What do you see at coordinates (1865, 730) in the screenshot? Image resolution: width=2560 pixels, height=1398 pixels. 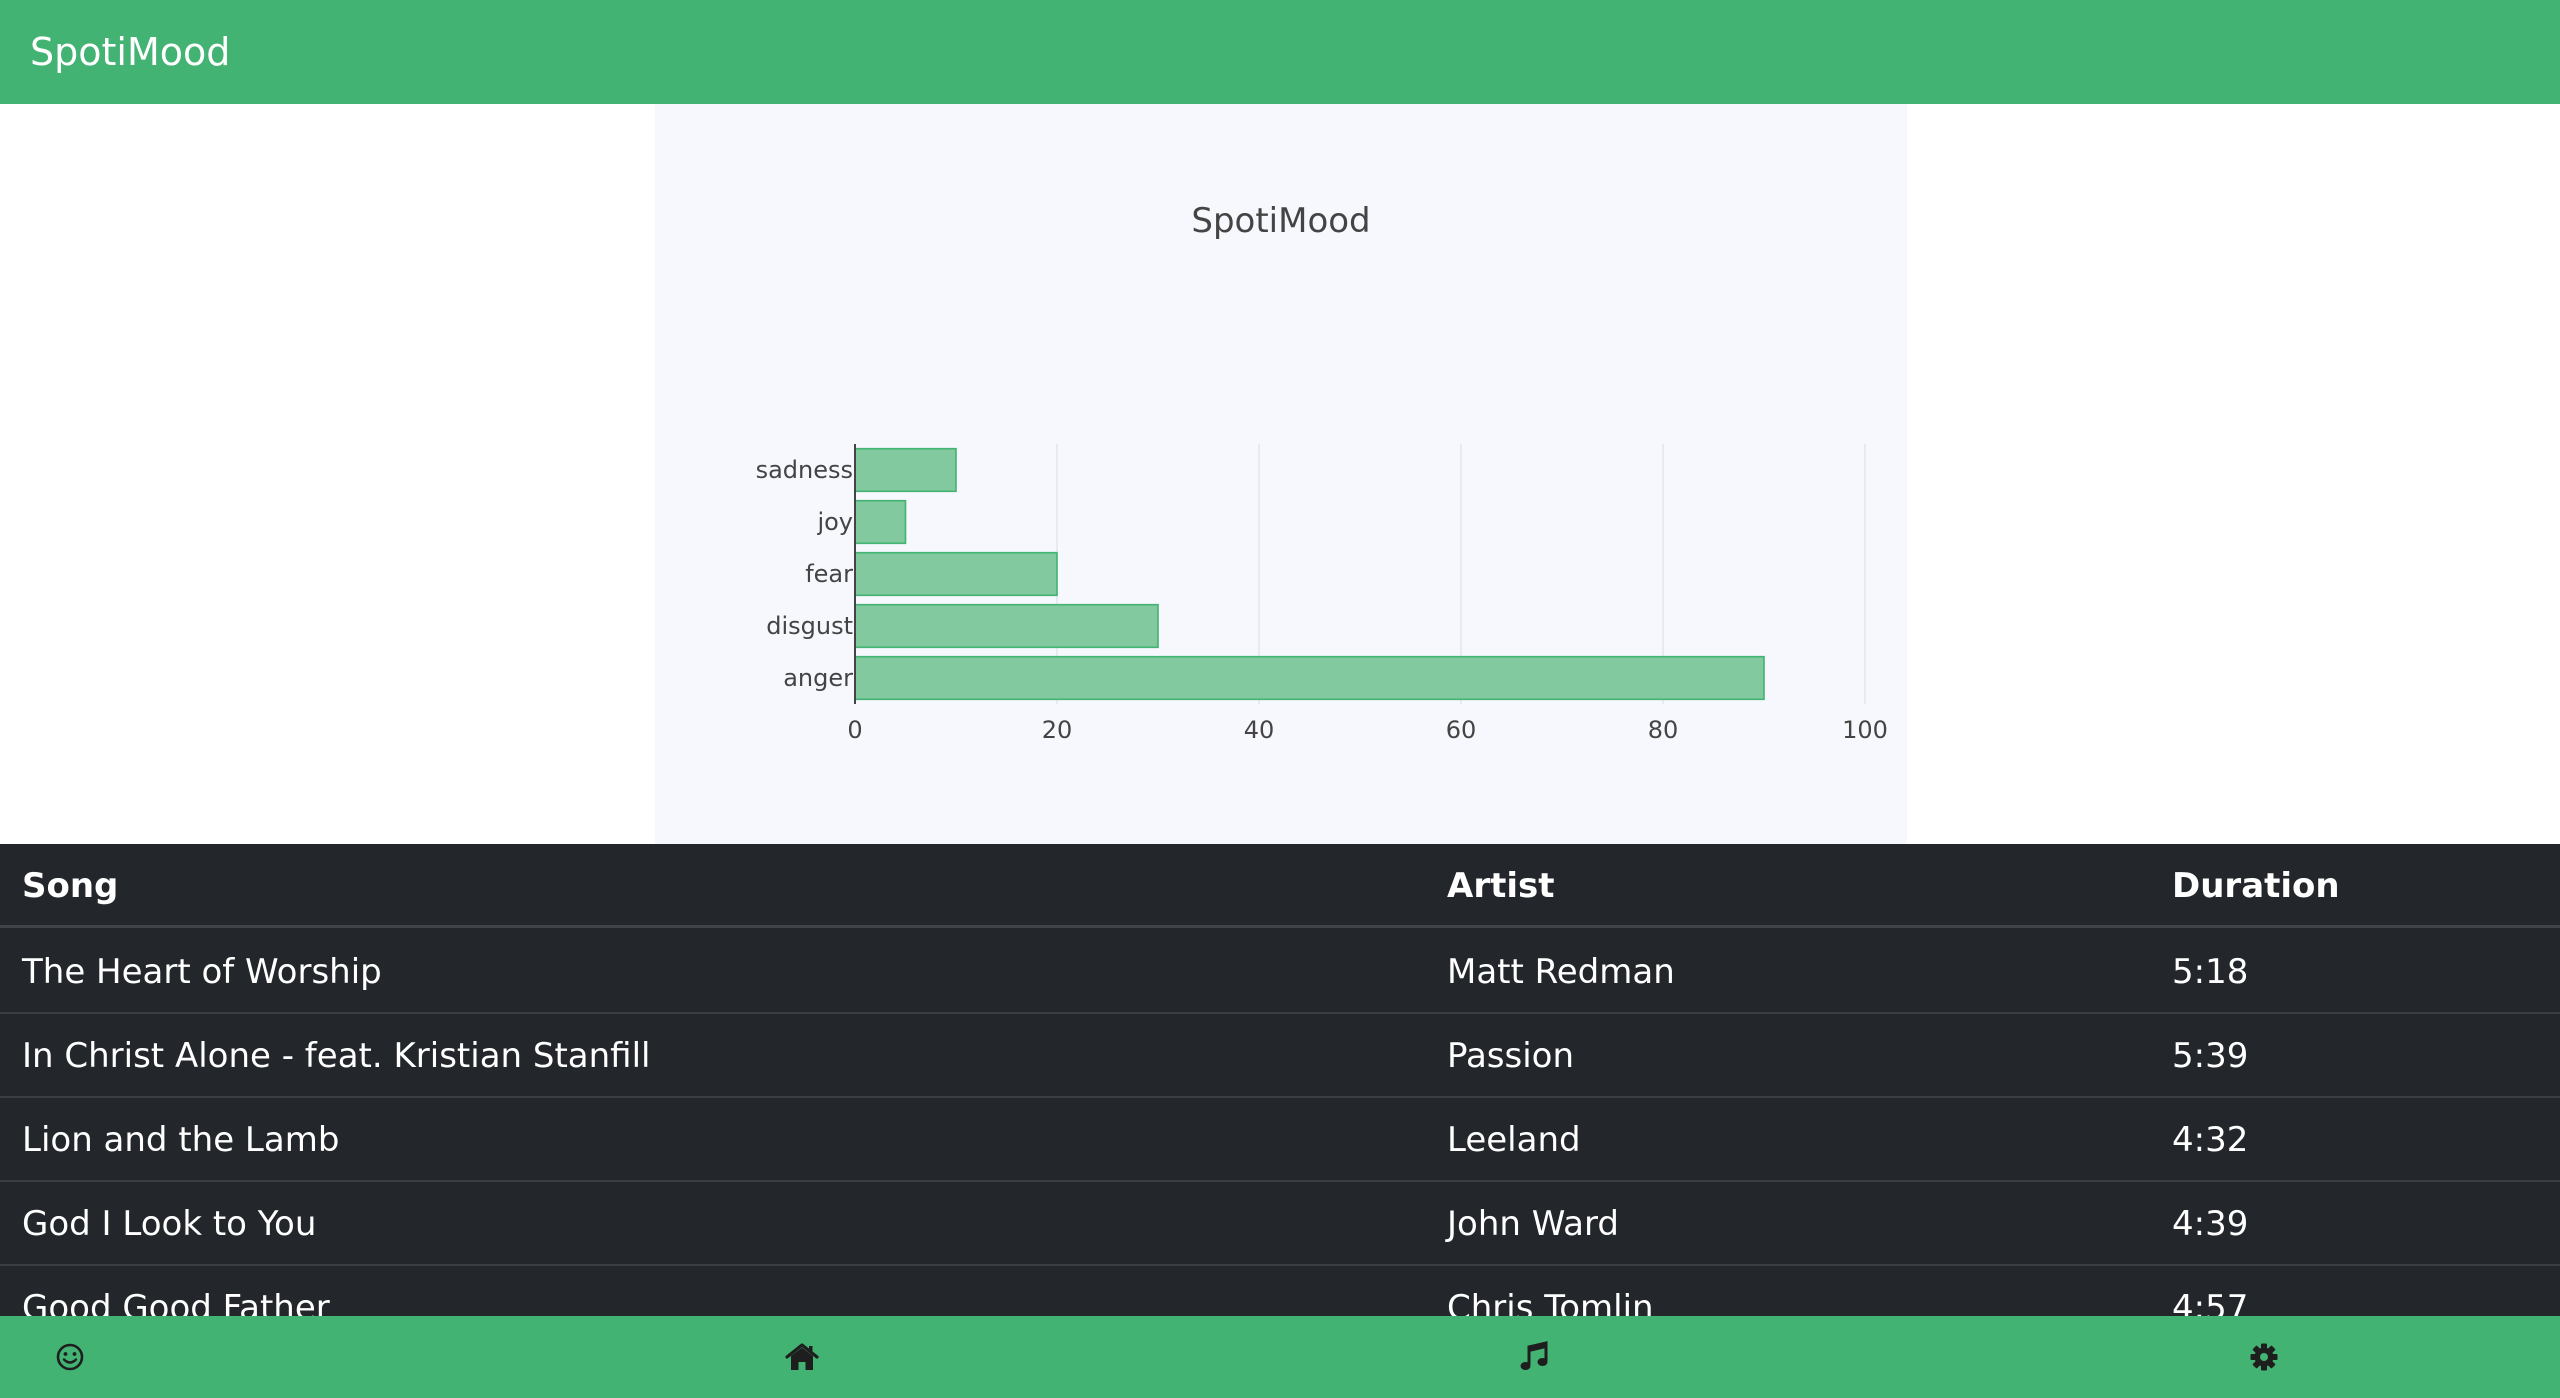 I see `x-tick-label: 100` at bounding box center [1865, 730].